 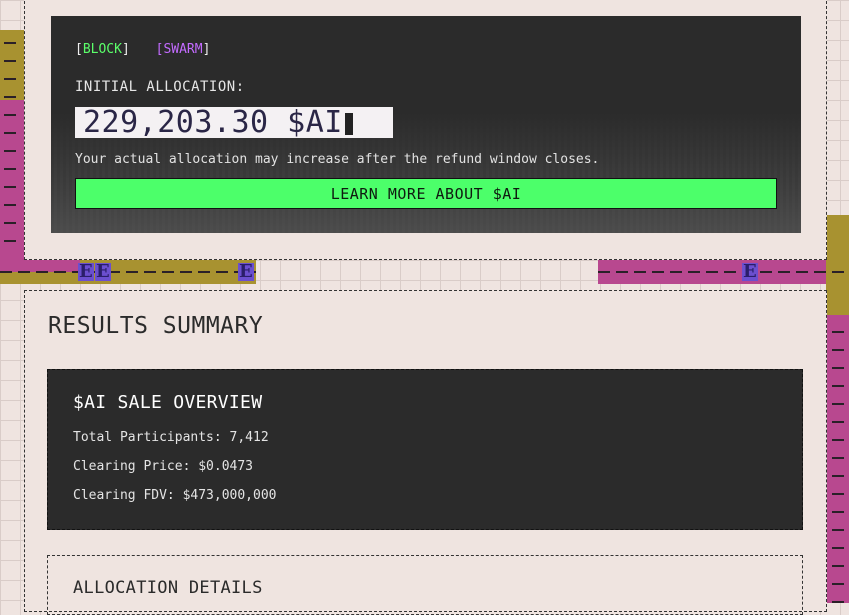 I want to click on clearing-price: Clearing Price: $0.0473, so click(x=163, y=466).